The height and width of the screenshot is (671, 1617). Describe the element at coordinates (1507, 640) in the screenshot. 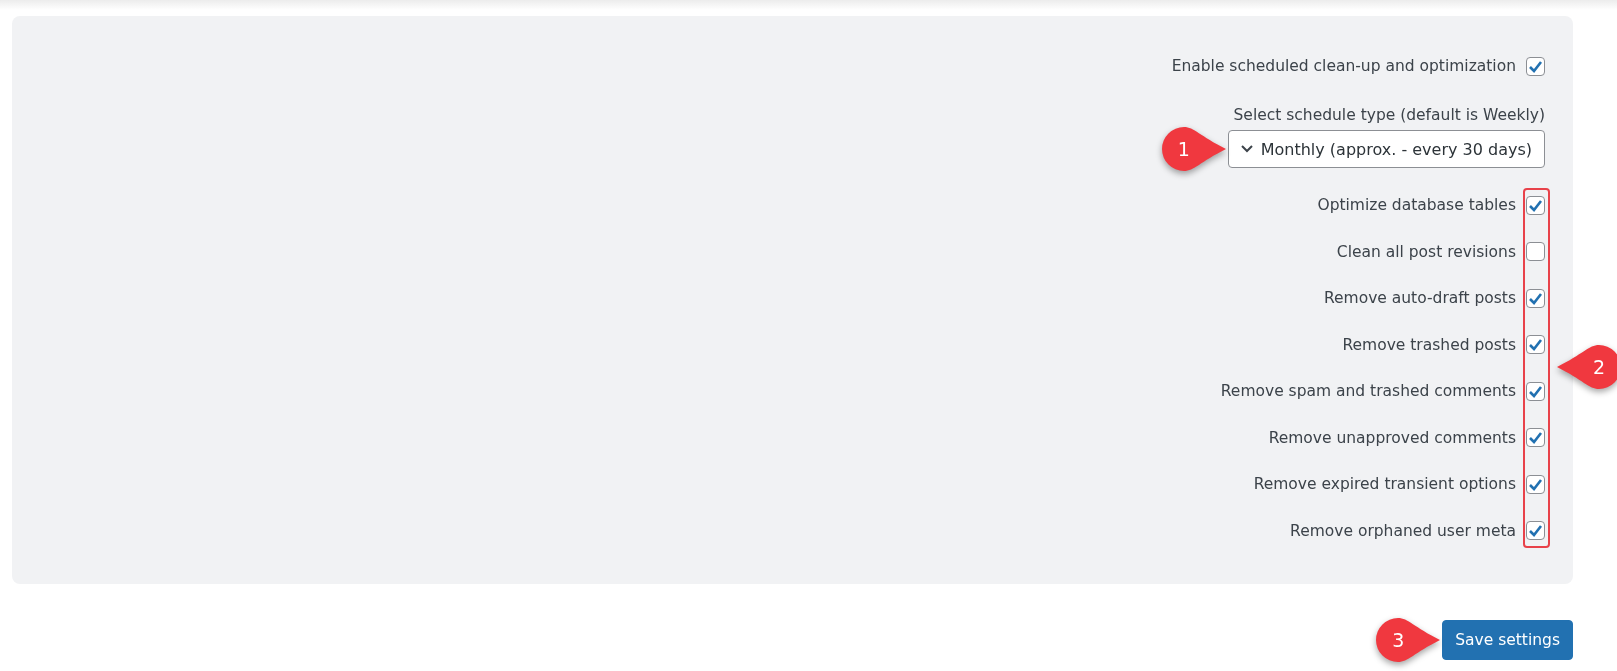

I see `save-button: Save settings` at that location.